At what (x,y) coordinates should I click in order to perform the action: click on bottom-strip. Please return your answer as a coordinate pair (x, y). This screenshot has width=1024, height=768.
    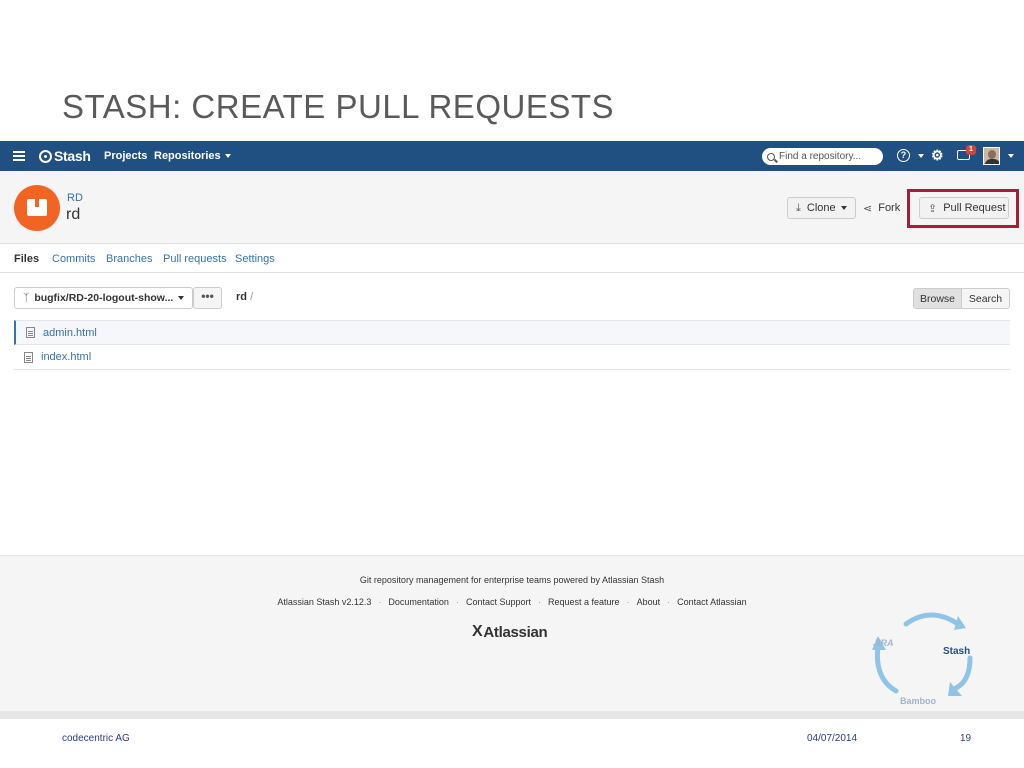
    Looking at the image, I should click on (512, 715).